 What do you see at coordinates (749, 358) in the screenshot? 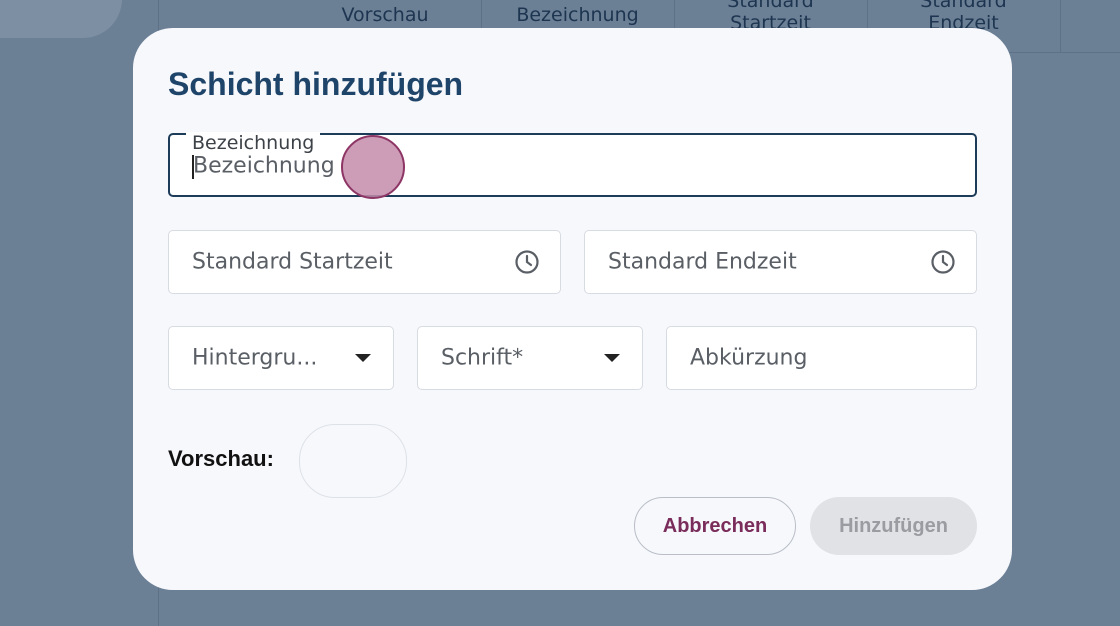
I see `abbreviation-placeholder: Abkürzung` at bounding box center [749, 358].